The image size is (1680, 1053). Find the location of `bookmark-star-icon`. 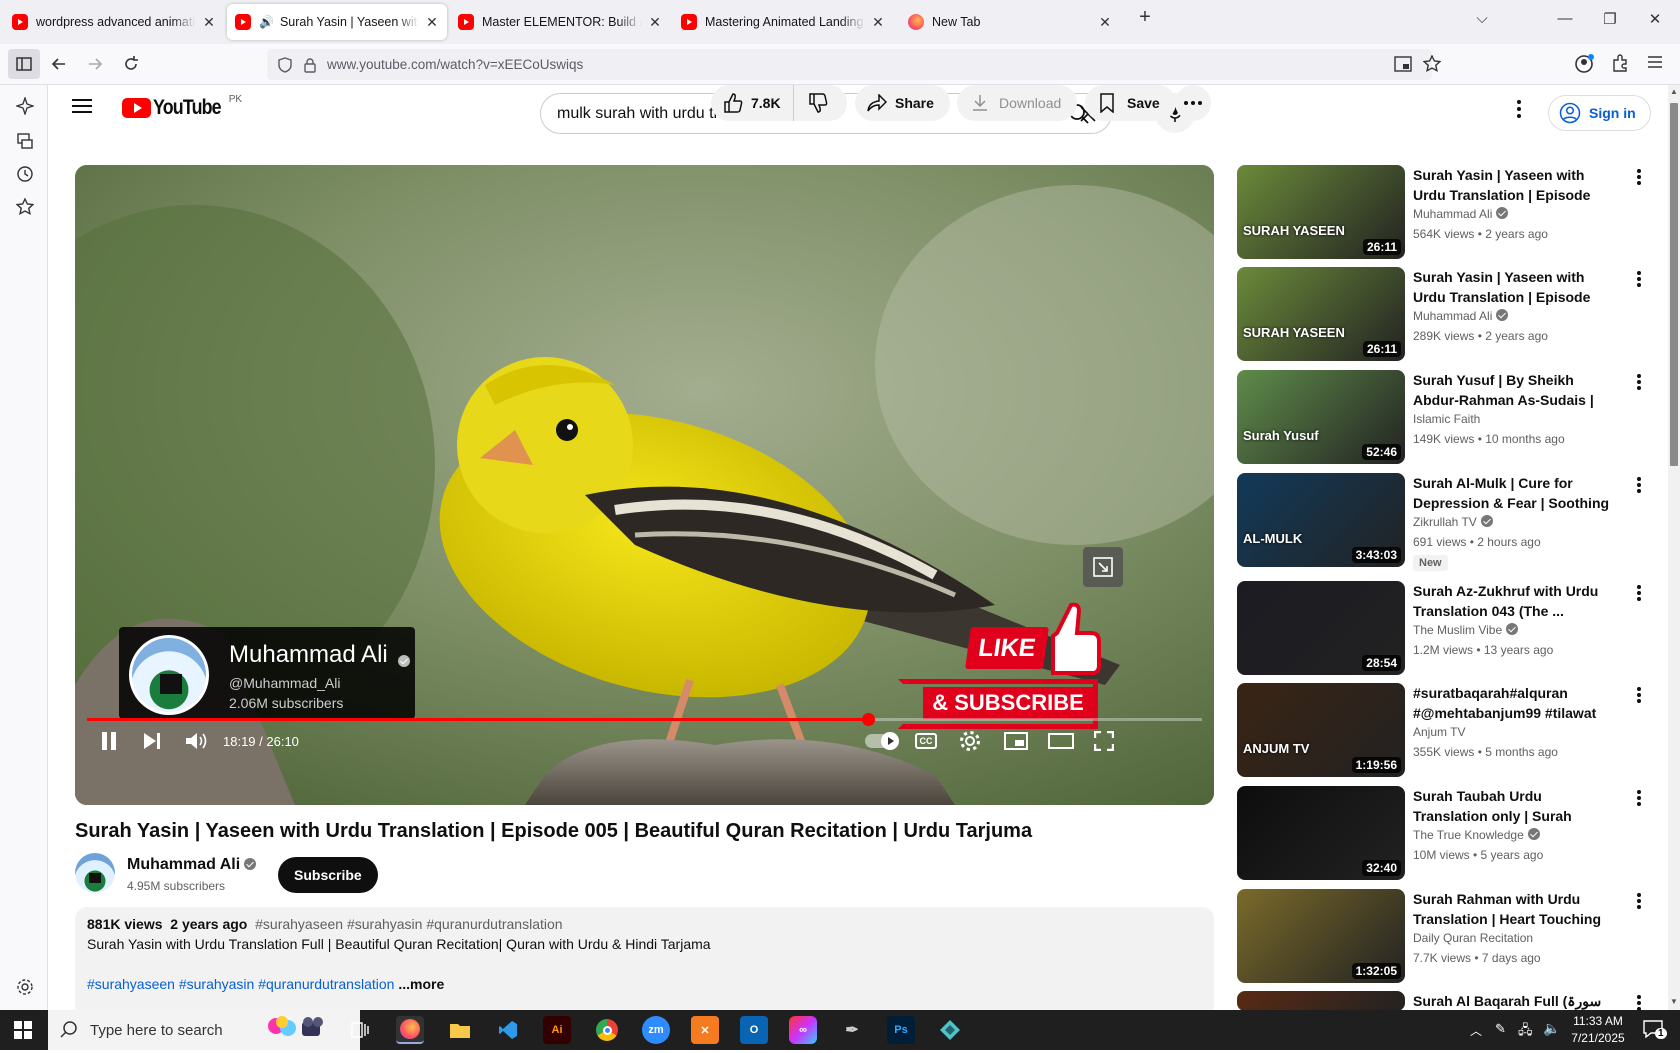

bookmark-star-icon is located at coordinates (1432, 64).